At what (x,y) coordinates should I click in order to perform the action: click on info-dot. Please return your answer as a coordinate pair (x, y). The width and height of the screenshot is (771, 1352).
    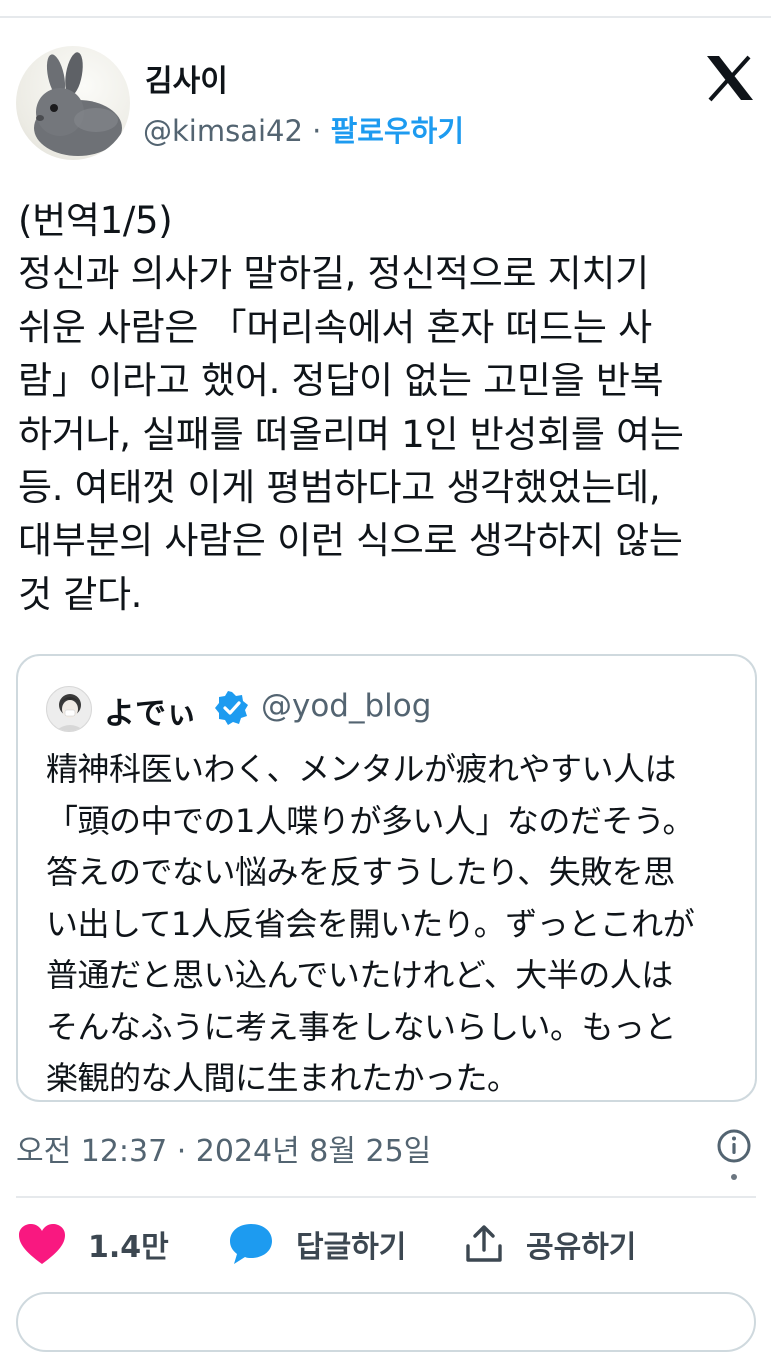
    Looking at the image, I should click on (734, 1177).